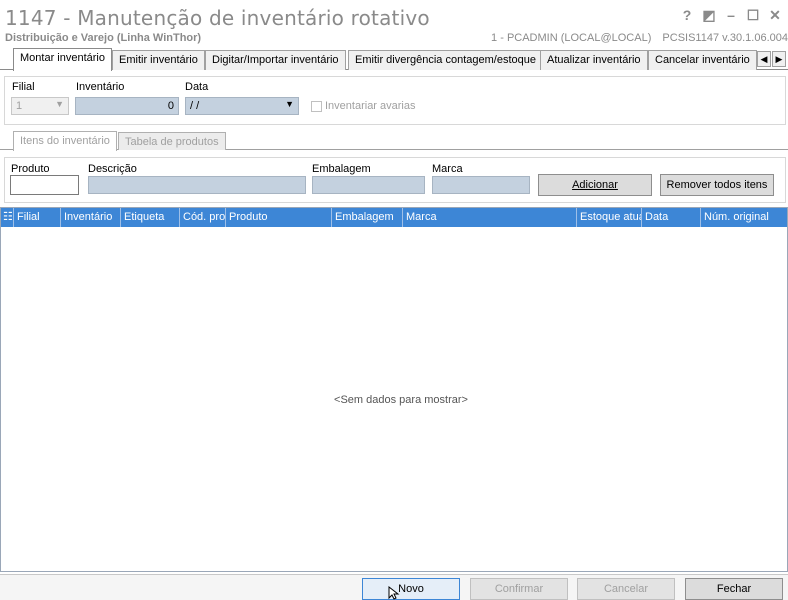 The width and height of the screenshot is (788, 600). I want to click on fechar-button: Fechar, so click(734, 589).